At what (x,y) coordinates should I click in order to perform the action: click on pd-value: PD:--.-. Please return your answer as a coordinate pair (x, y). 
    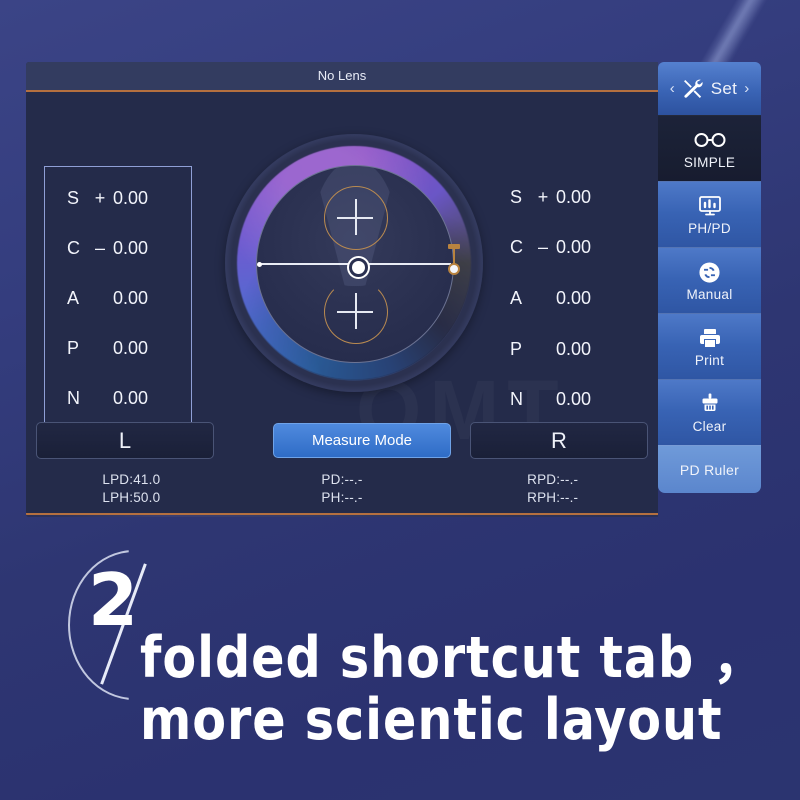
    Looking at the image, I should click on (342, 479).